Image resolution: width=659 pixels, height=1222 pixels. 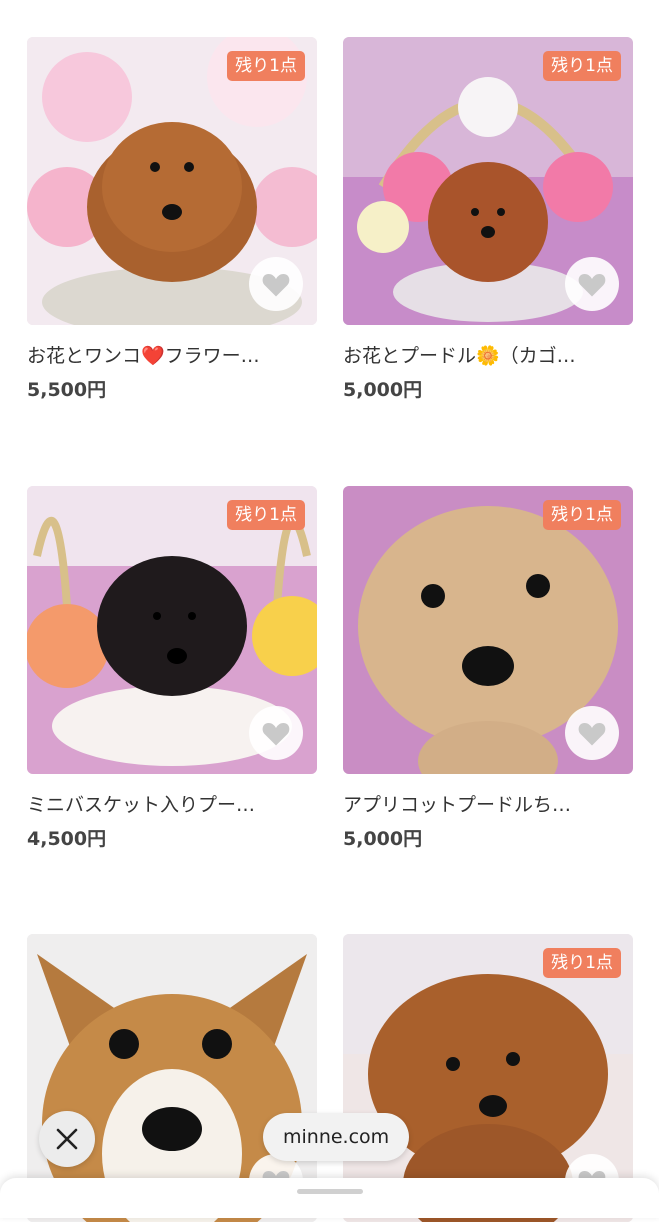 What do you see at coordinates (67, 390) in the screenshot?
I see `product-price: 5,500円` at bounding box center [67, 390].